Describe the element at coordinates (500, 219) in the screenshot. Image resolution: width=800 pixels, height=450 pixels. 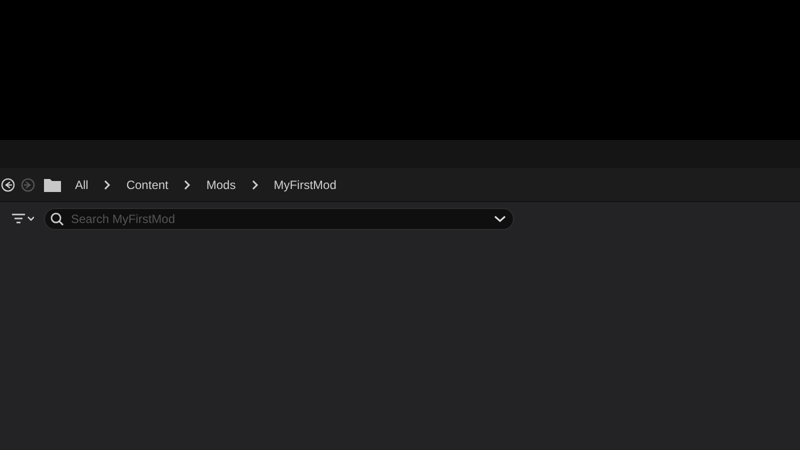
I see `dropdown-button` at that location.